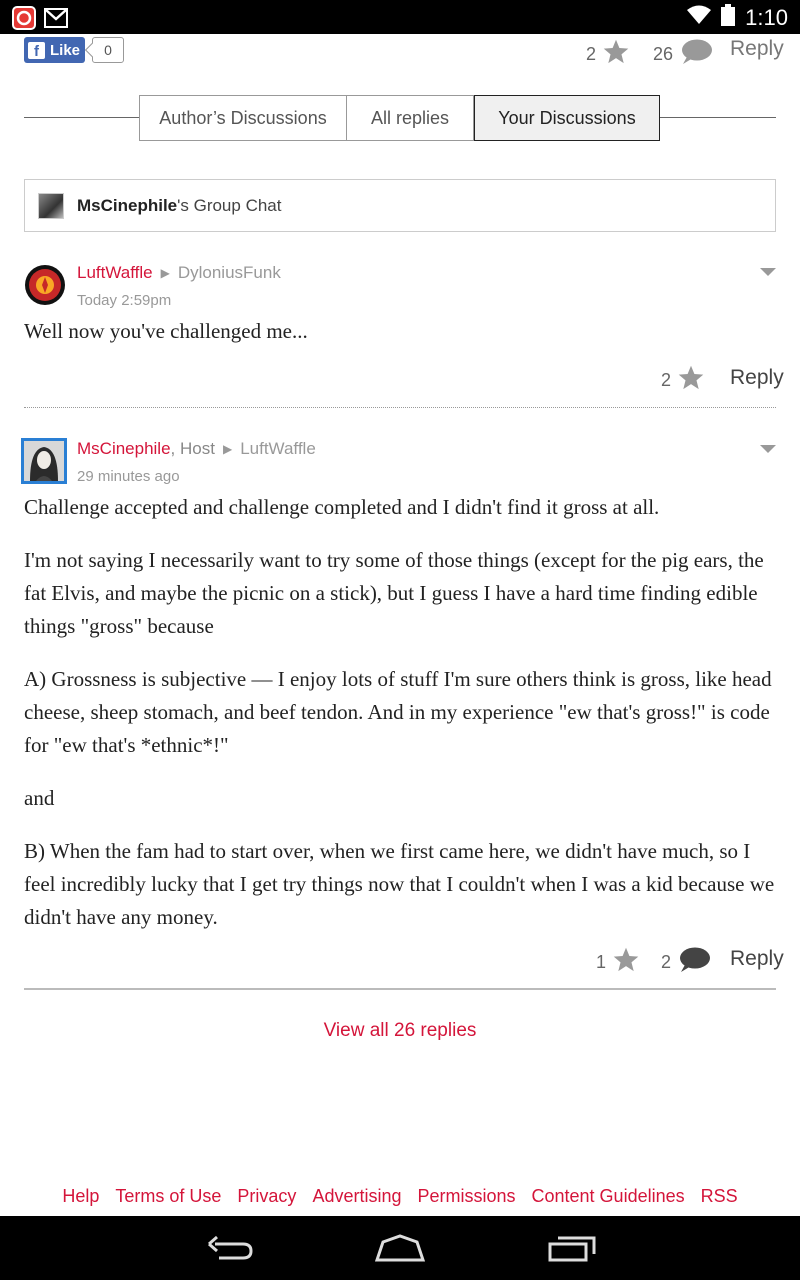 The height and width of the screenshot is (1280, 800). I want to click on top-comments: 26, so click(683, 54).